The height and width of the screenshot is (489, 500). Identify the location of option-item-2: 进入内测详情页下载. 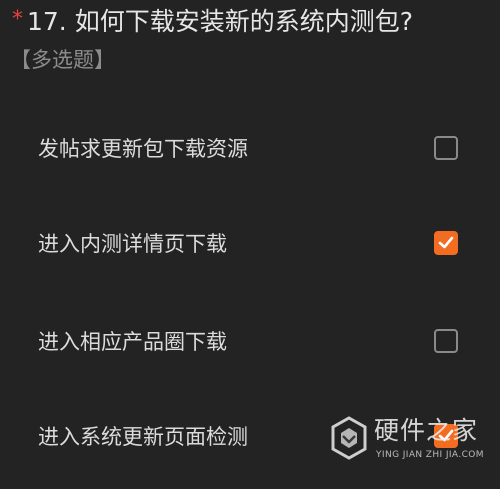
(250, 245).